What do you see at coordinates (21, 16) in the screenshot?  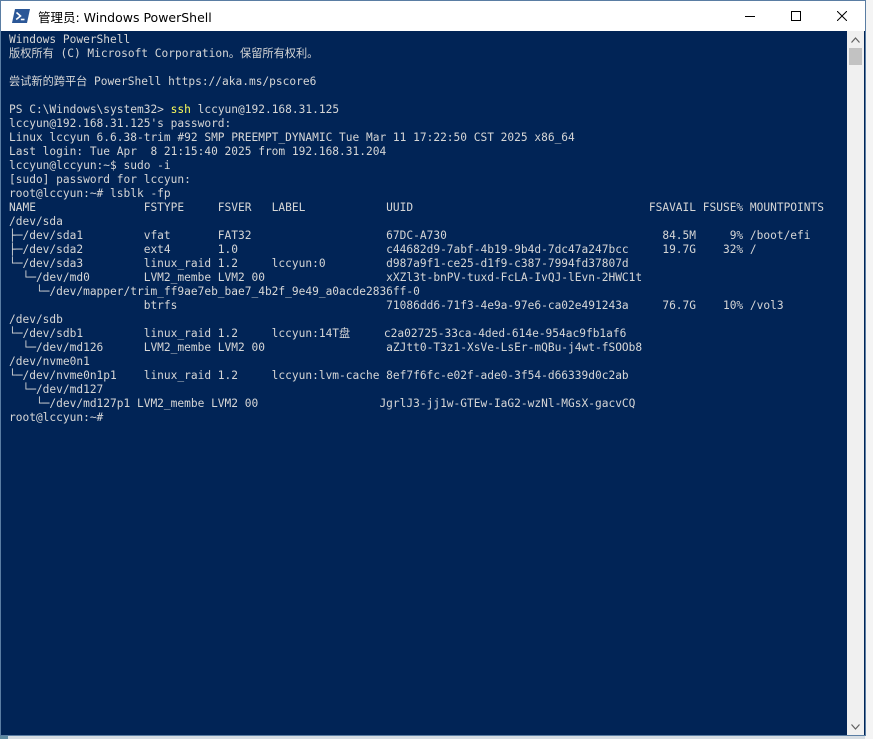 I see `powershell-icon` at bounding box center [21, 16].